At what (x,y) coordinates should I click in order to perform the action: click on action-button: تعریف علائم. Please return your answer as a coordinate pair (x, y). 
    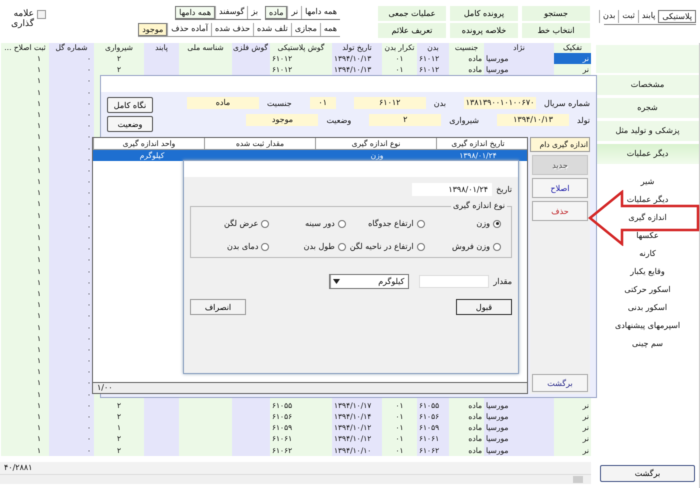
    Looking at the image, I should click on (412, 30).